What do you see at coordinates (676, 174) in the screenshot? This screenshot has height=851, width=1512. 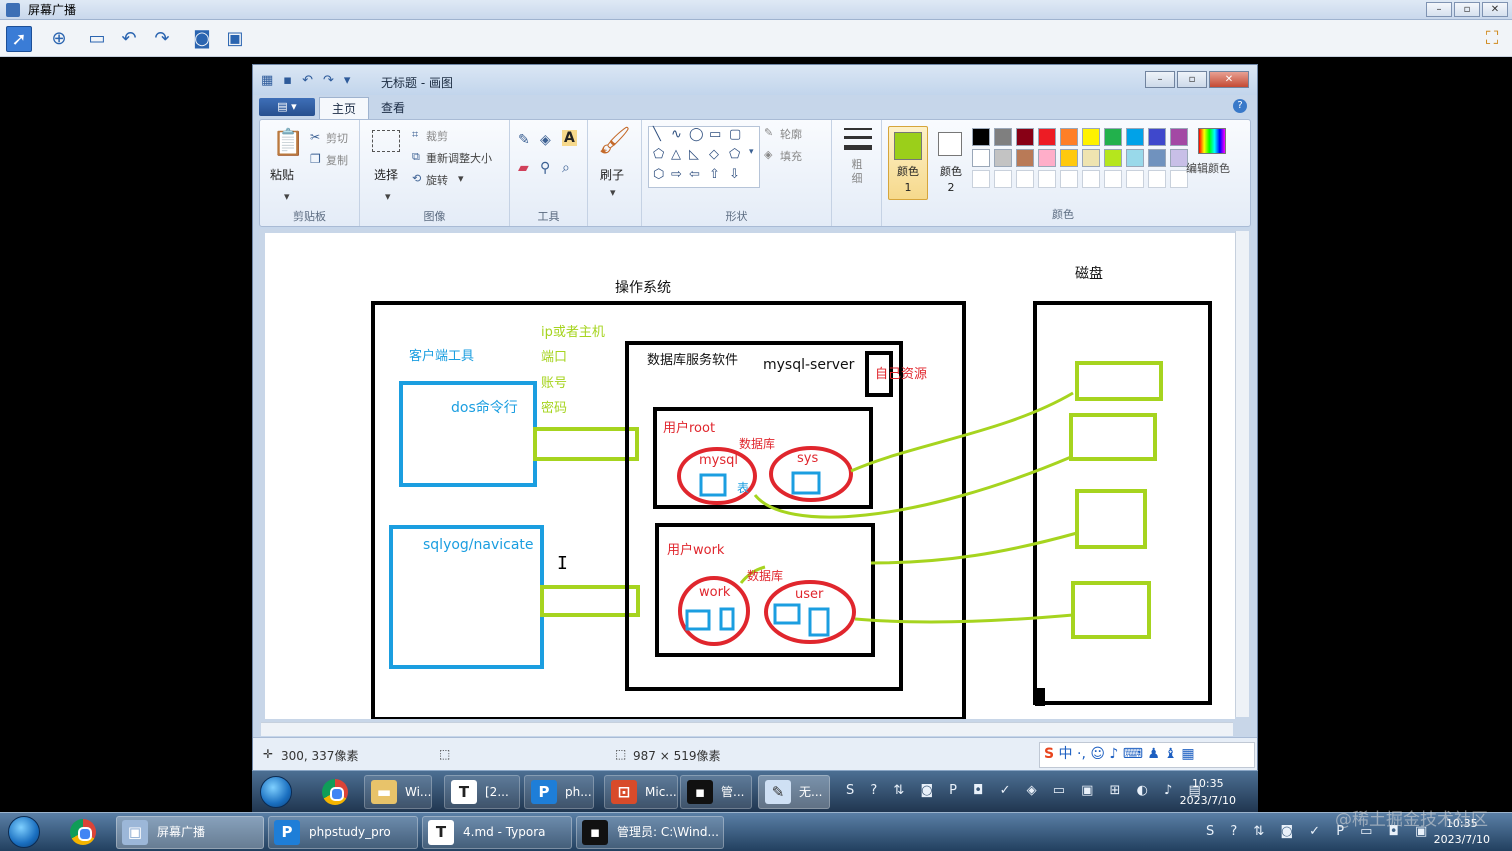 I see `arrow-right-icon: ⇨` at bounding box center [676, 174].